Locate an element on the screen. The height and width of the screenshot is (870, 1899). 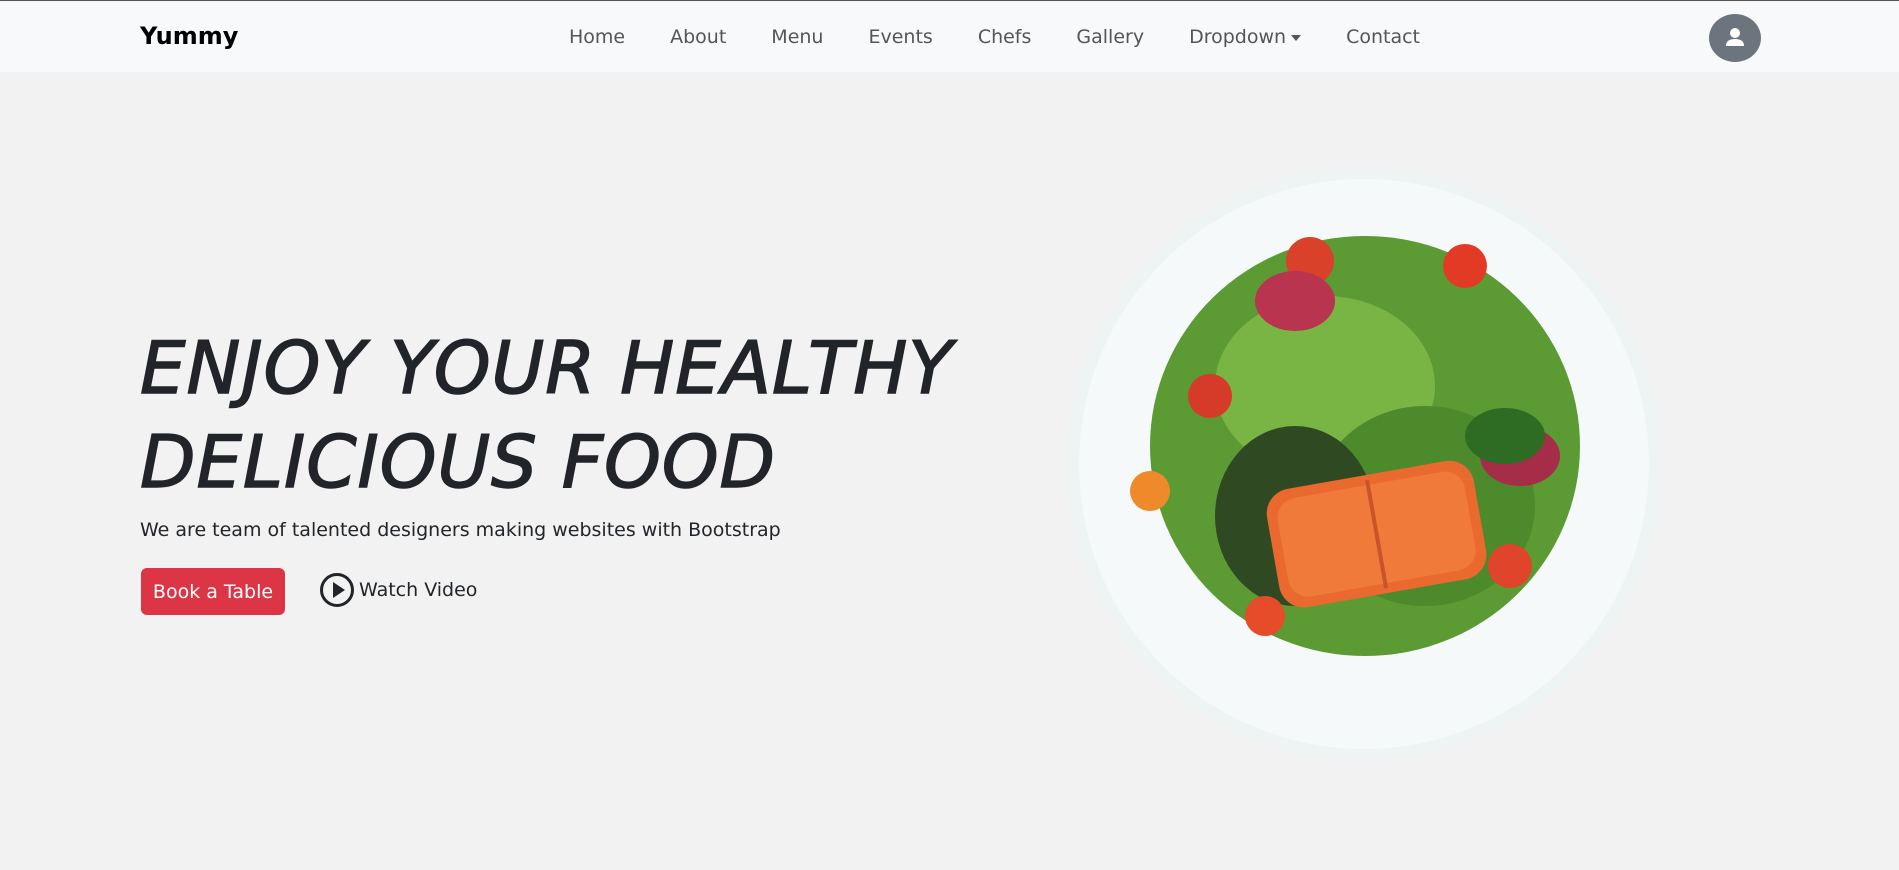
nav-menu: Menu is located at coordinates (797, 37).